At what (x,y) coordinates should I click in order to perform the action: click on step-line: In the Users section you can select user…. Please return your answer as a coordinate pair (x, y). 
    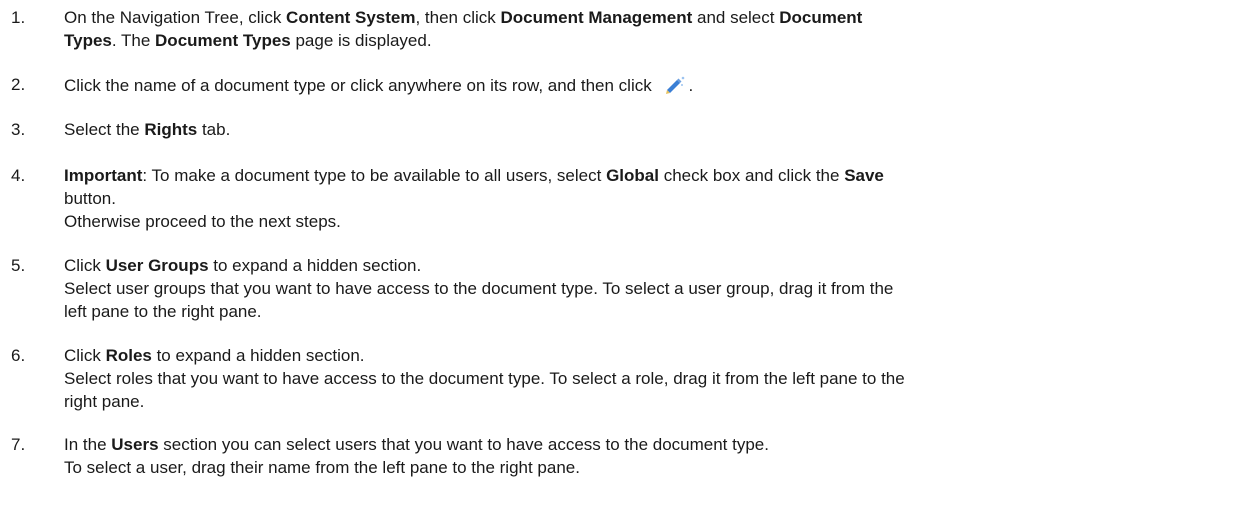
    Looking at the image, I should click on (647, 444).